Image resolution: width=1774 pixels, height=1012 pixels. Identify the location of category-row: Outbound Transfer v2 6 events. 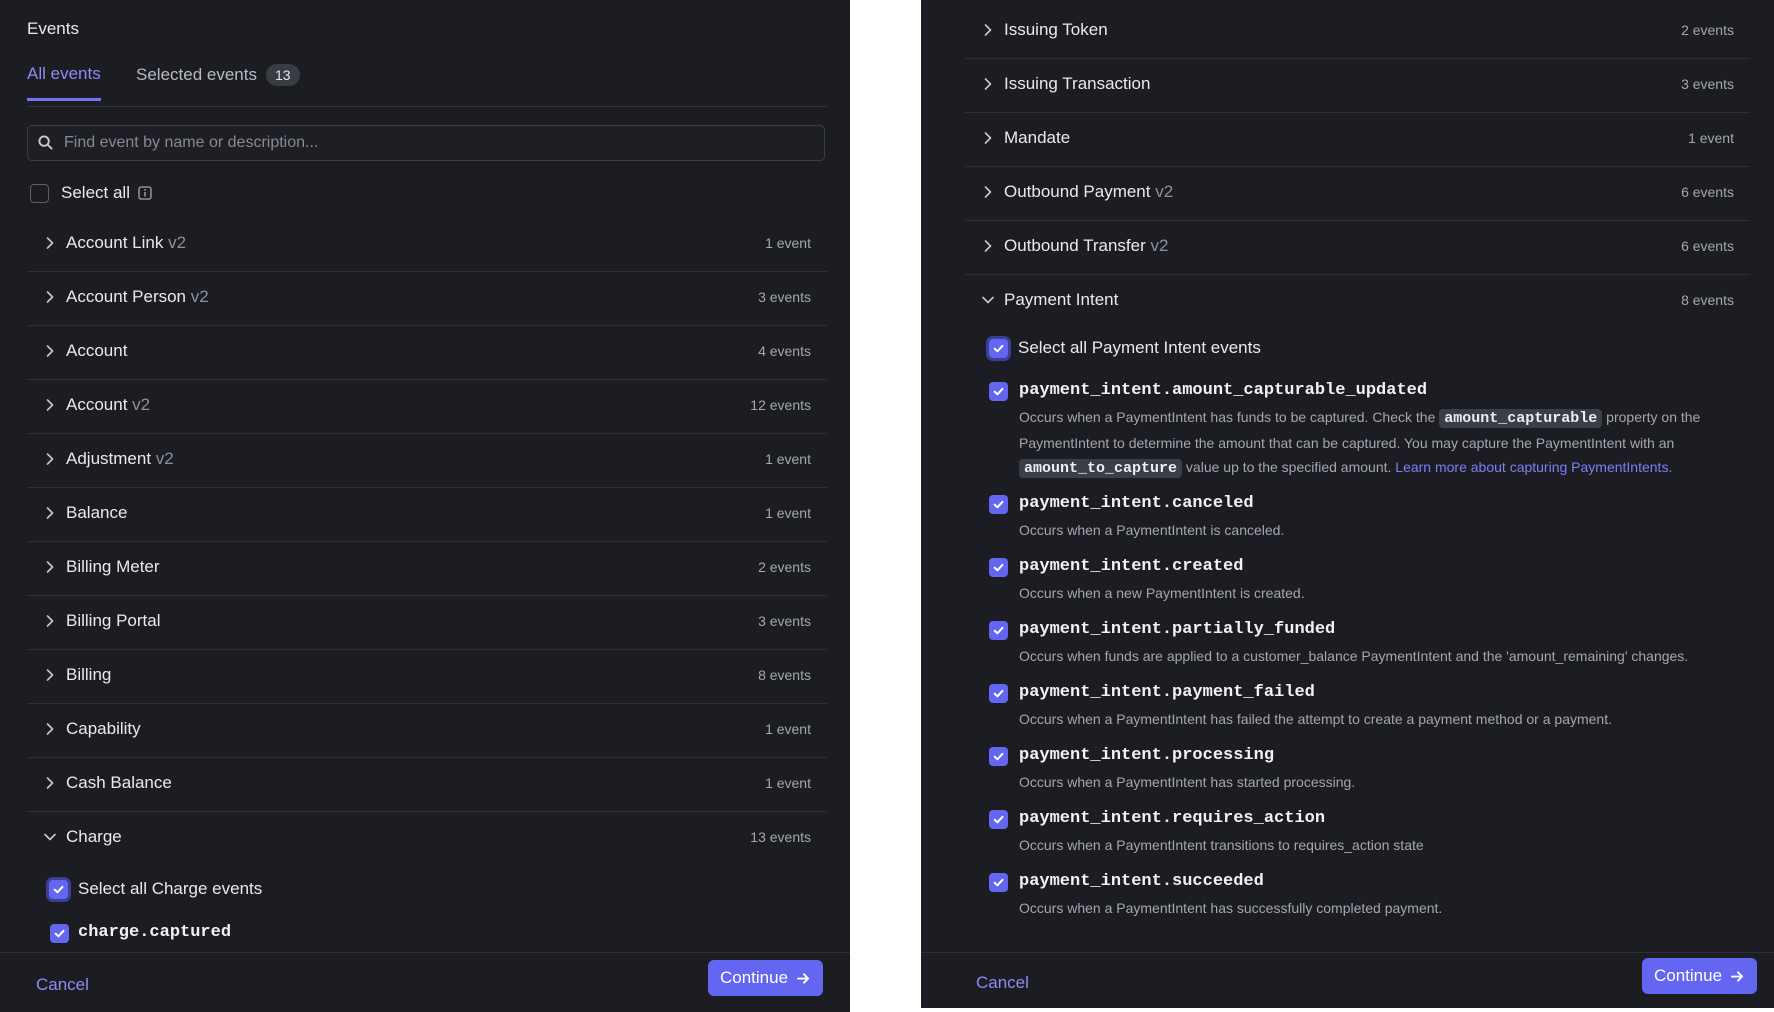
(1357, 248).